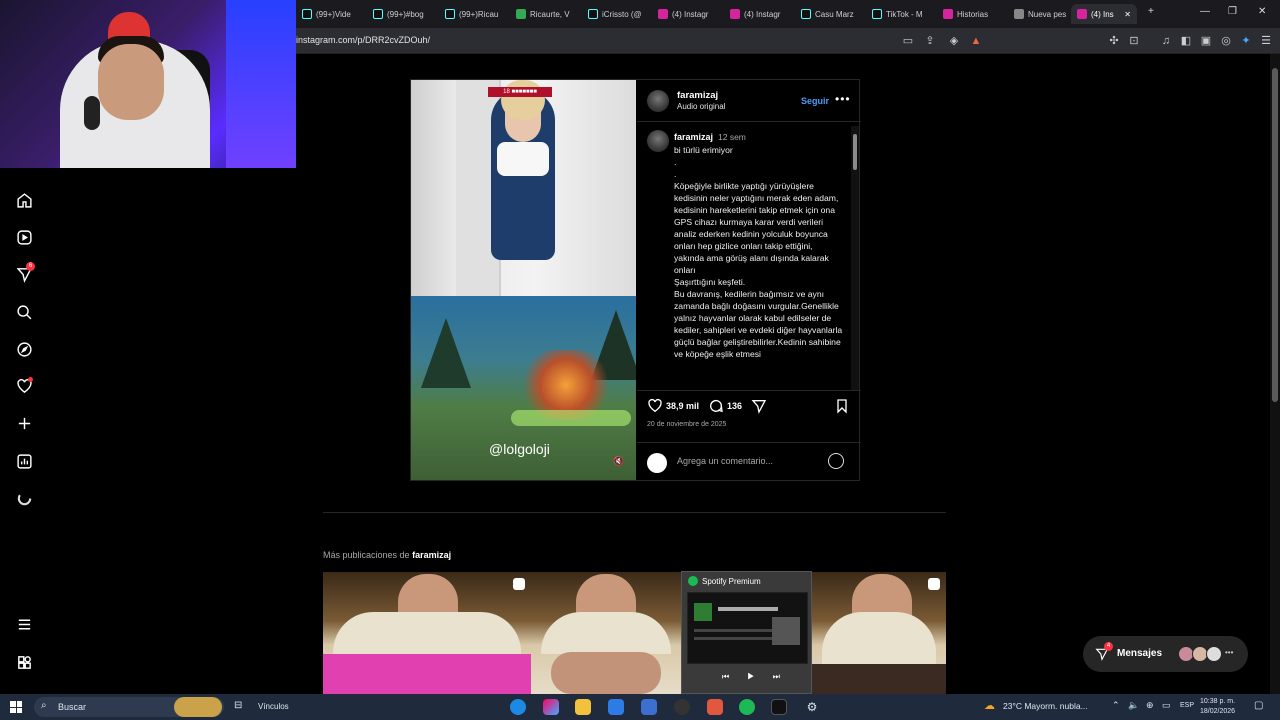 This screenshot has width=1280, height=720. I want to click on messages-icon: 6, so click(24, 273).